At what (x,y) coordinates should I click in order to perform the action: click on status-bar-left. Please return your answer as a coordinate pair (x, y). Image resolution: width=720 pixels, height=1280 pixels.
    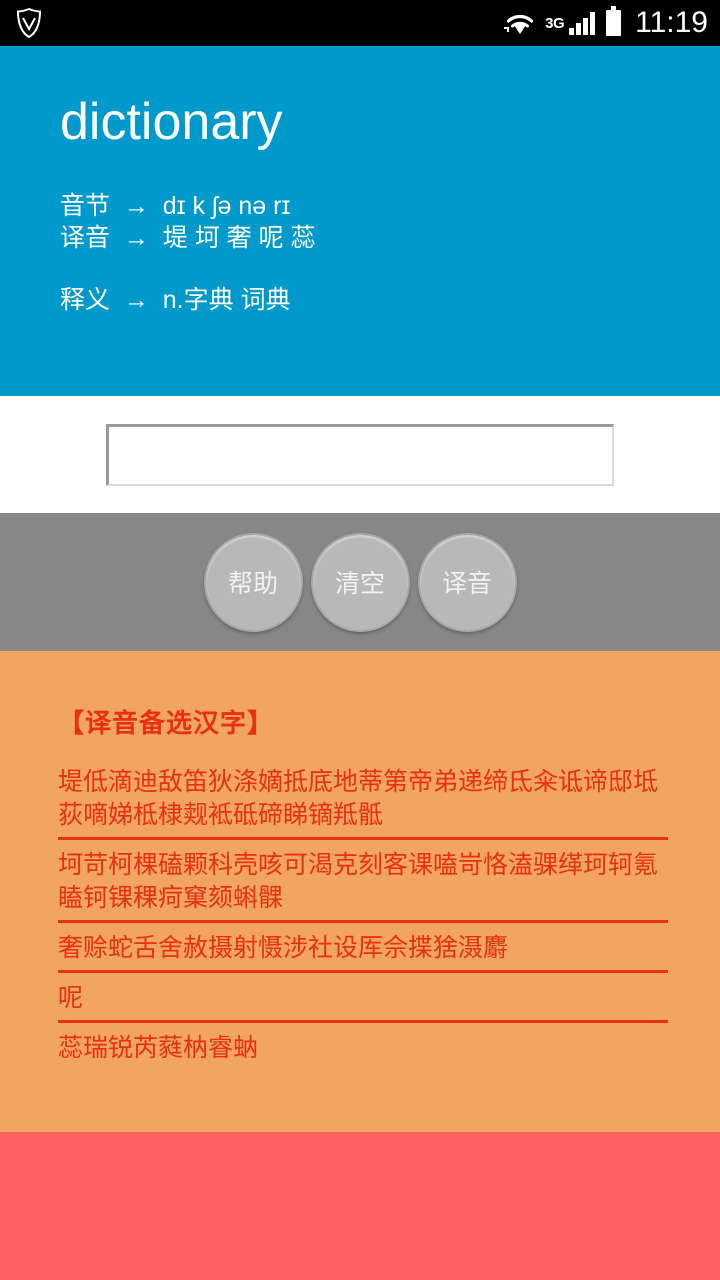
    Looking at the image, I should click on (260, 23).